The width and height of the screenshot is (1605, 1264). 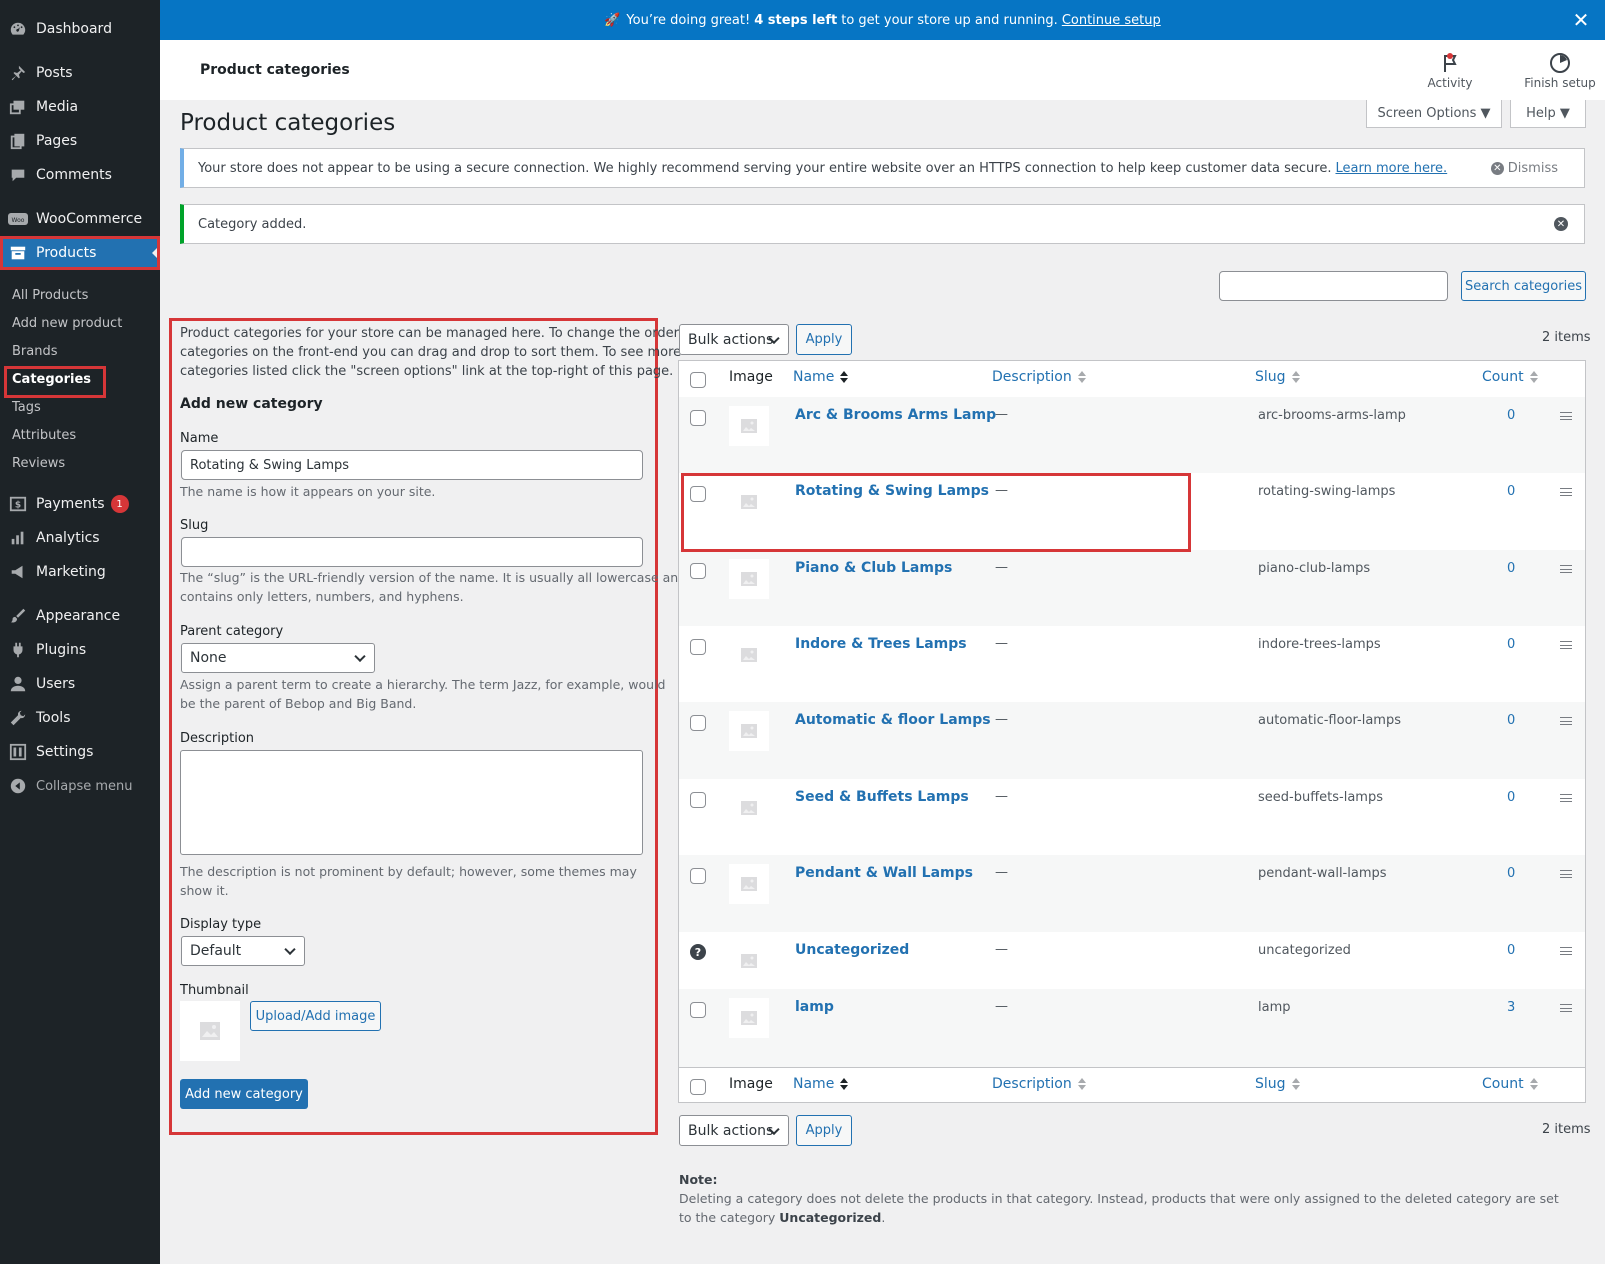 I want to click on sidebar-item-media: Media, so click(x=80, y=107).